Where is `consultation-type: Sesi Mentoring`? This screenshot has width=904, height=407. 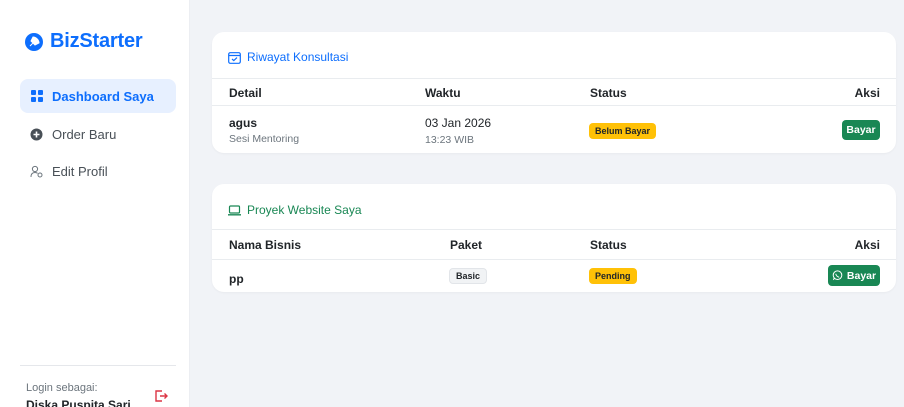
consultation-type: Sesi Mentoring is located at coordinates (264, 139).